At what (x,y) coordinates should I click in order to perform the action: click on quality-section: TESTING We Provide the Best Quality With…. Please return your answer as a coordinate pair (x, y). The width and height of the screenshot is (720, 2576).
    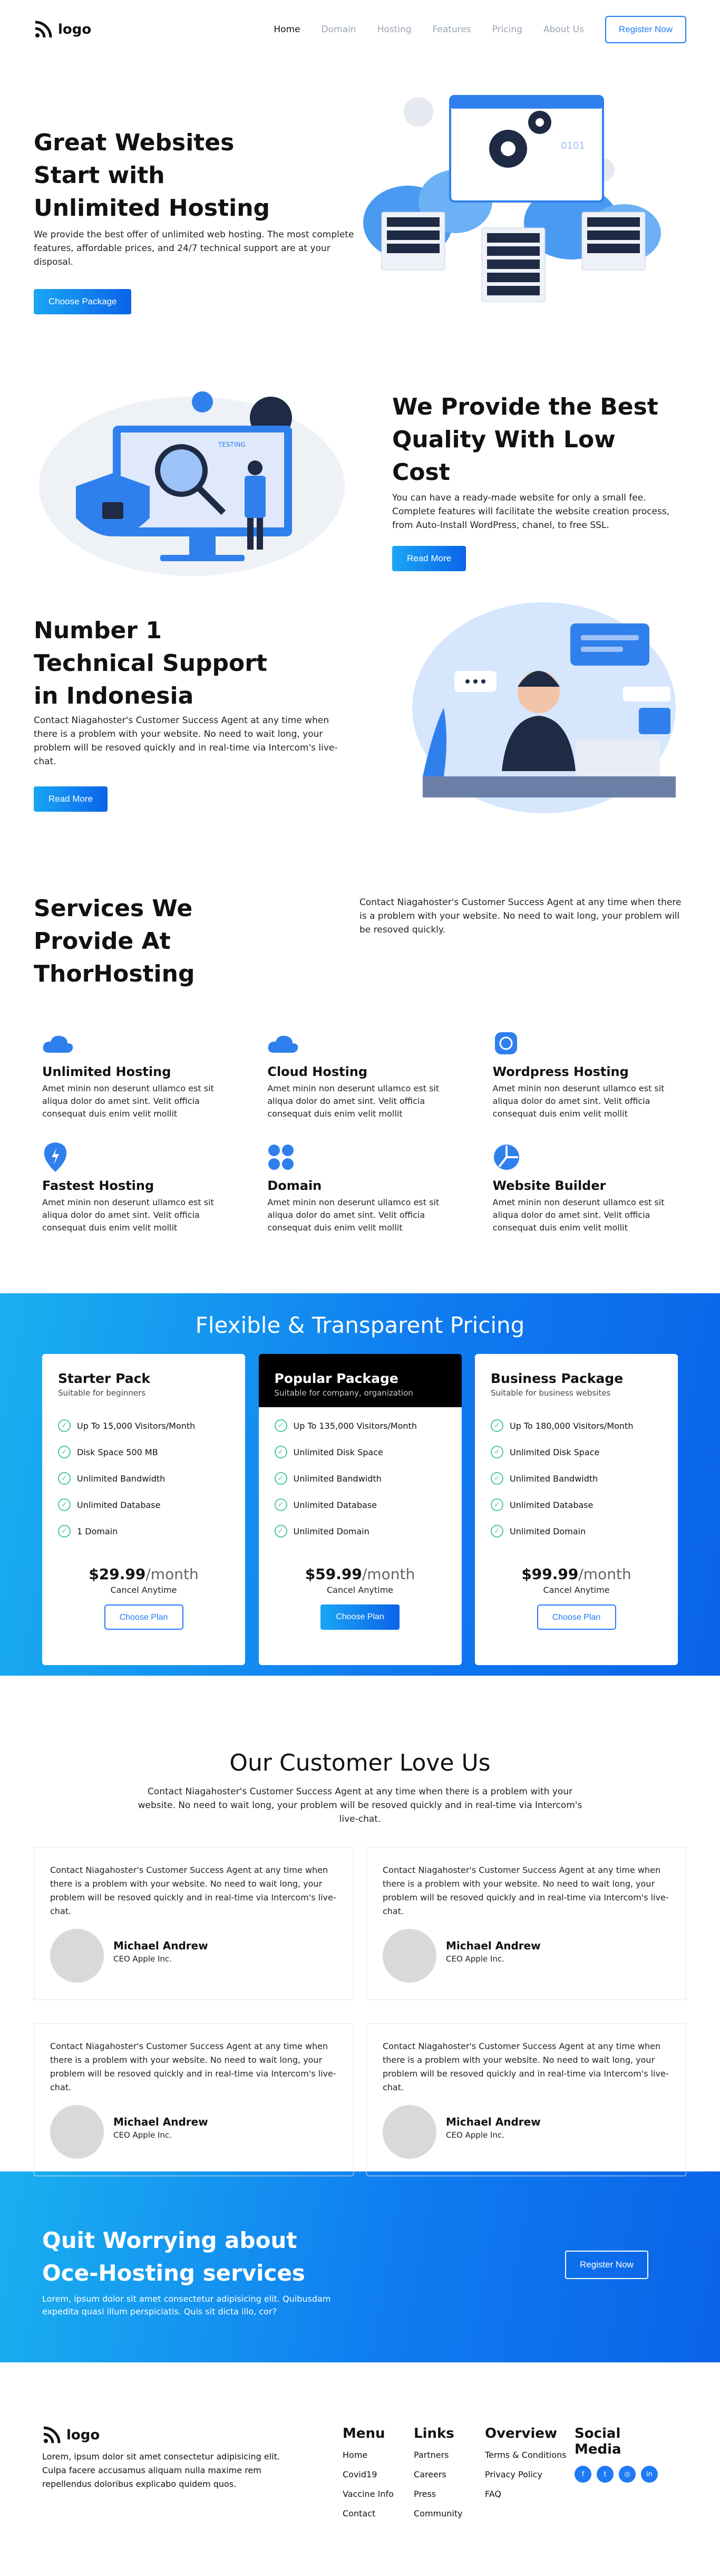
    Looking at the image, I should click on (360, 481).